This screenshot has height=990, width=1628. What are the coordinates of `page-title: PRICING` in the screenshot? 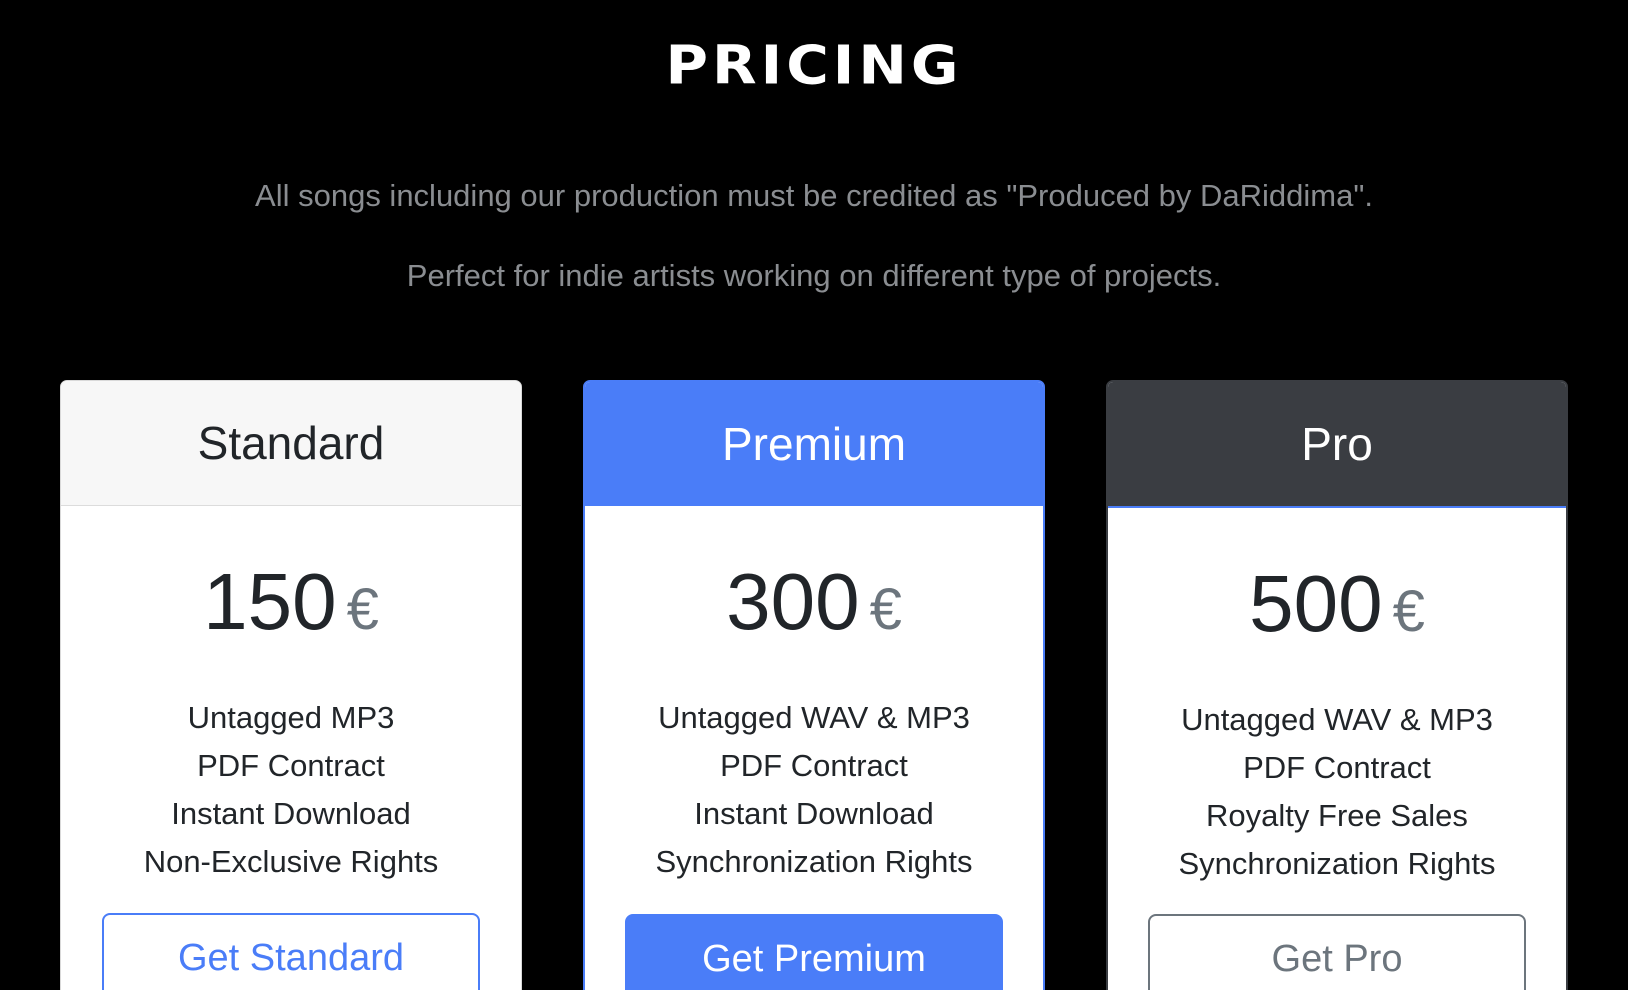 It's located at (814, 65).